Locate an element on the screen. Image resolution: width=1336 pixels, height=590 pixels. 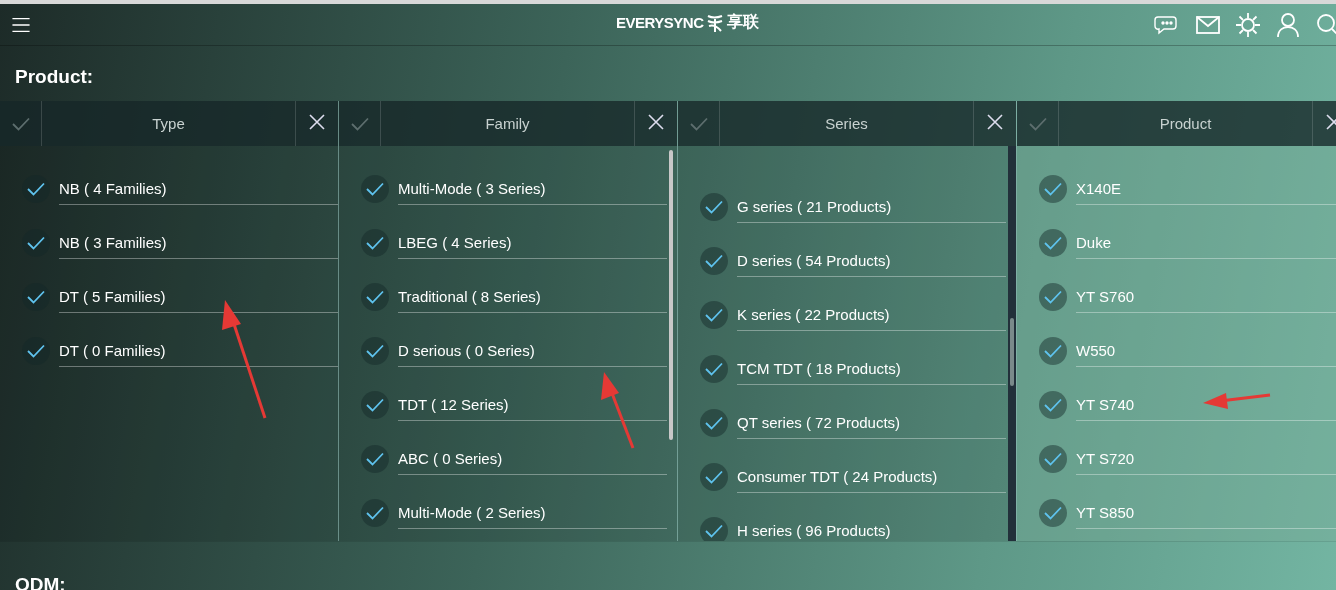
logo-icon is located at coordinates (715, 22).